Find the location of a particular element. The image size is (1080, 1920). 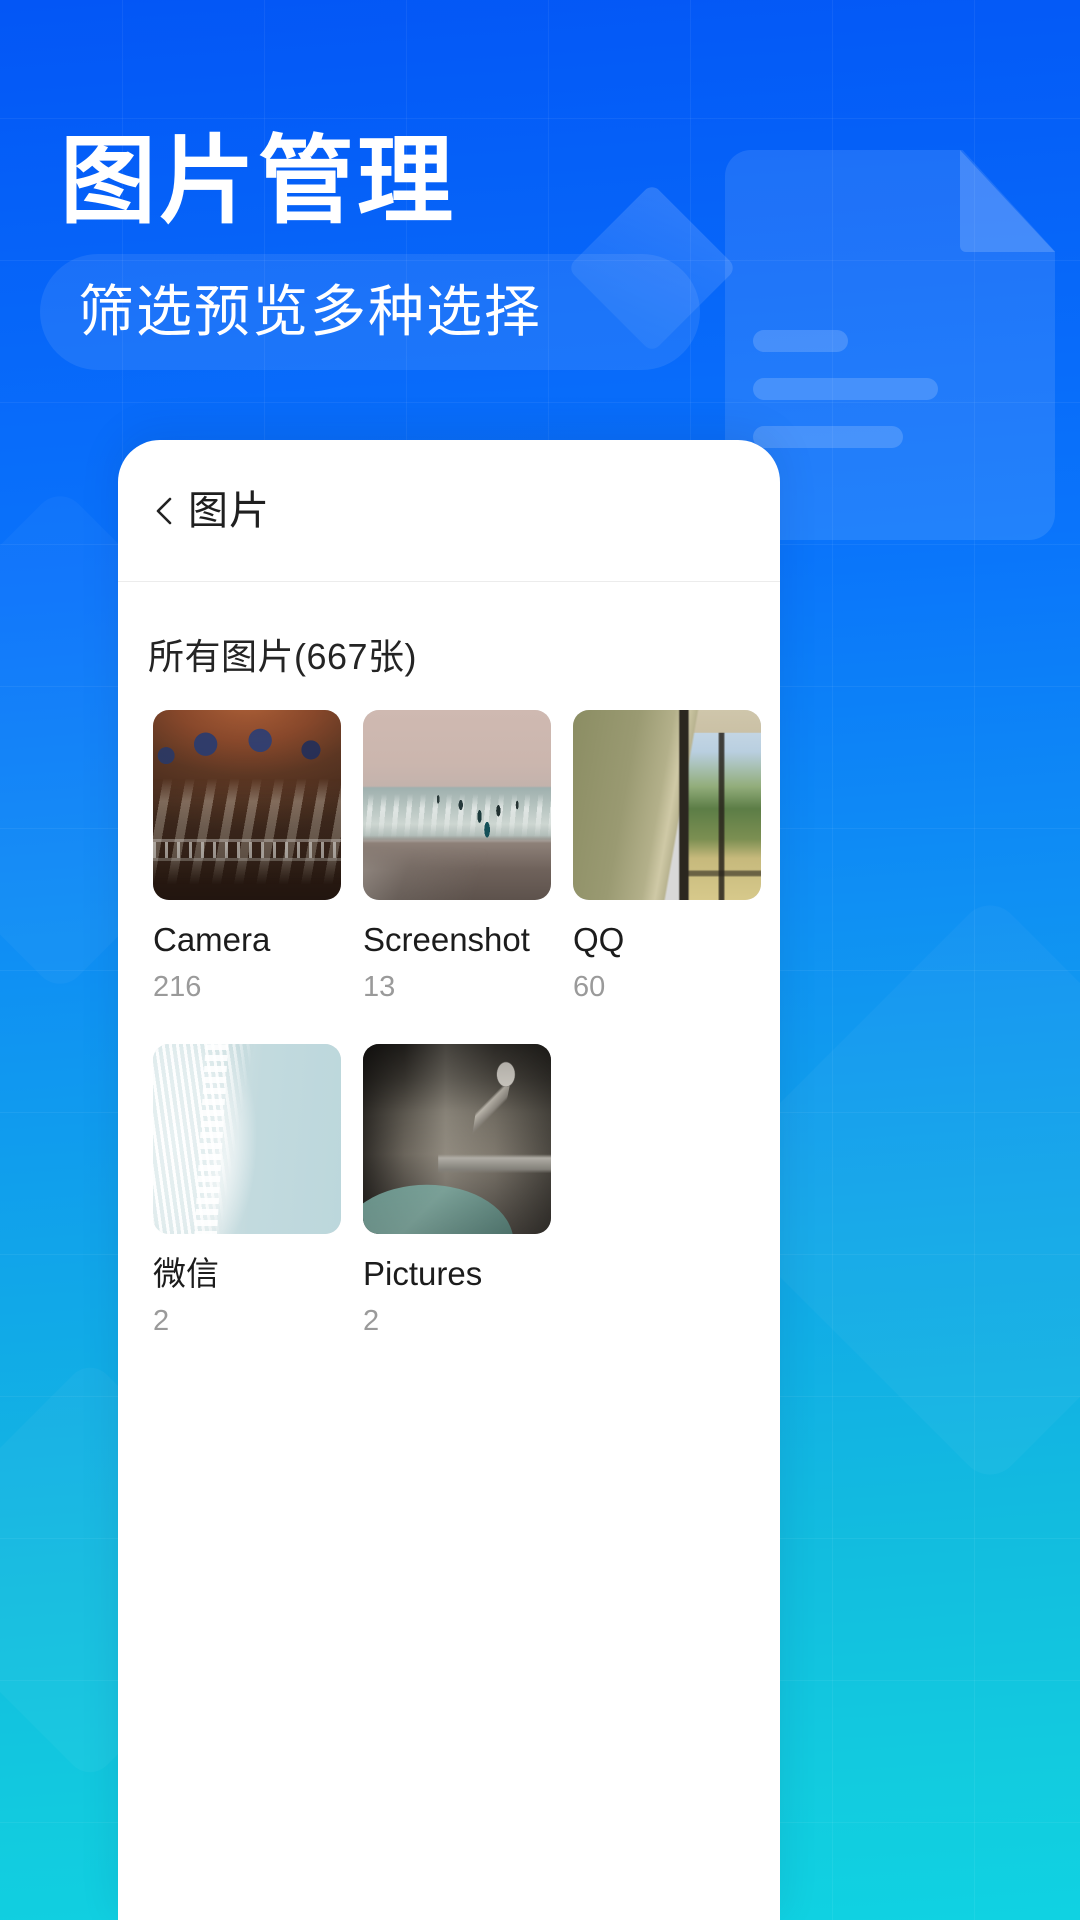

album-name: Camera is located at coordinates (212, 939).